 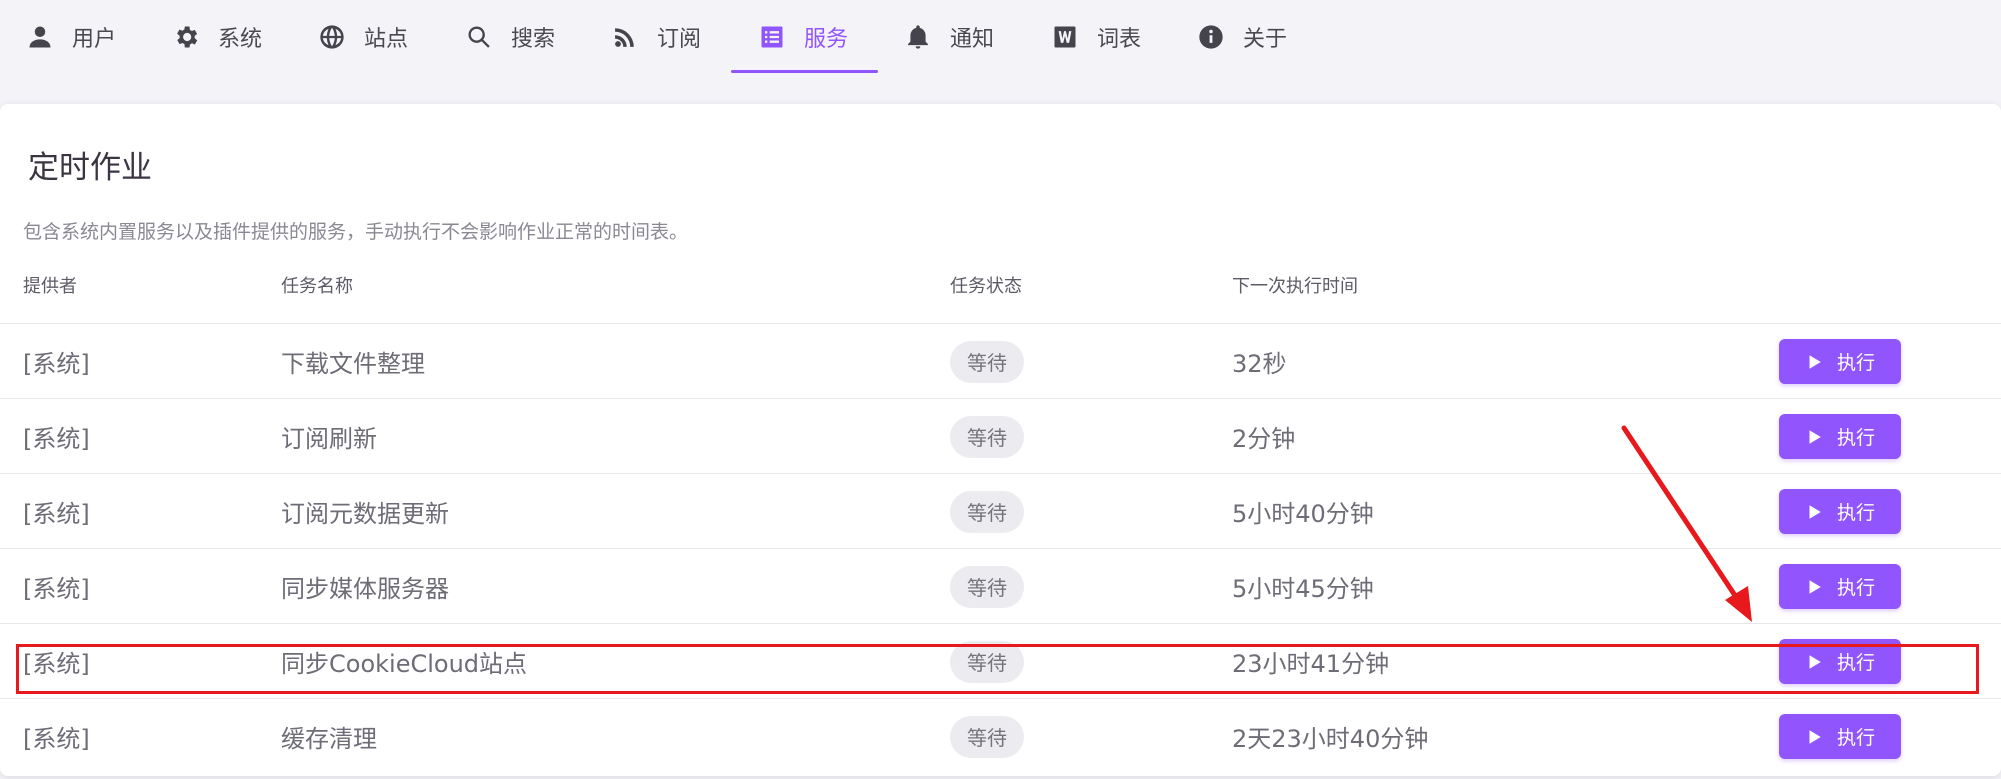 I want to click on table-row: [系统] 同步媒体服务器 等待 5小时45分钟 执行, so click(x=1000, y=586).